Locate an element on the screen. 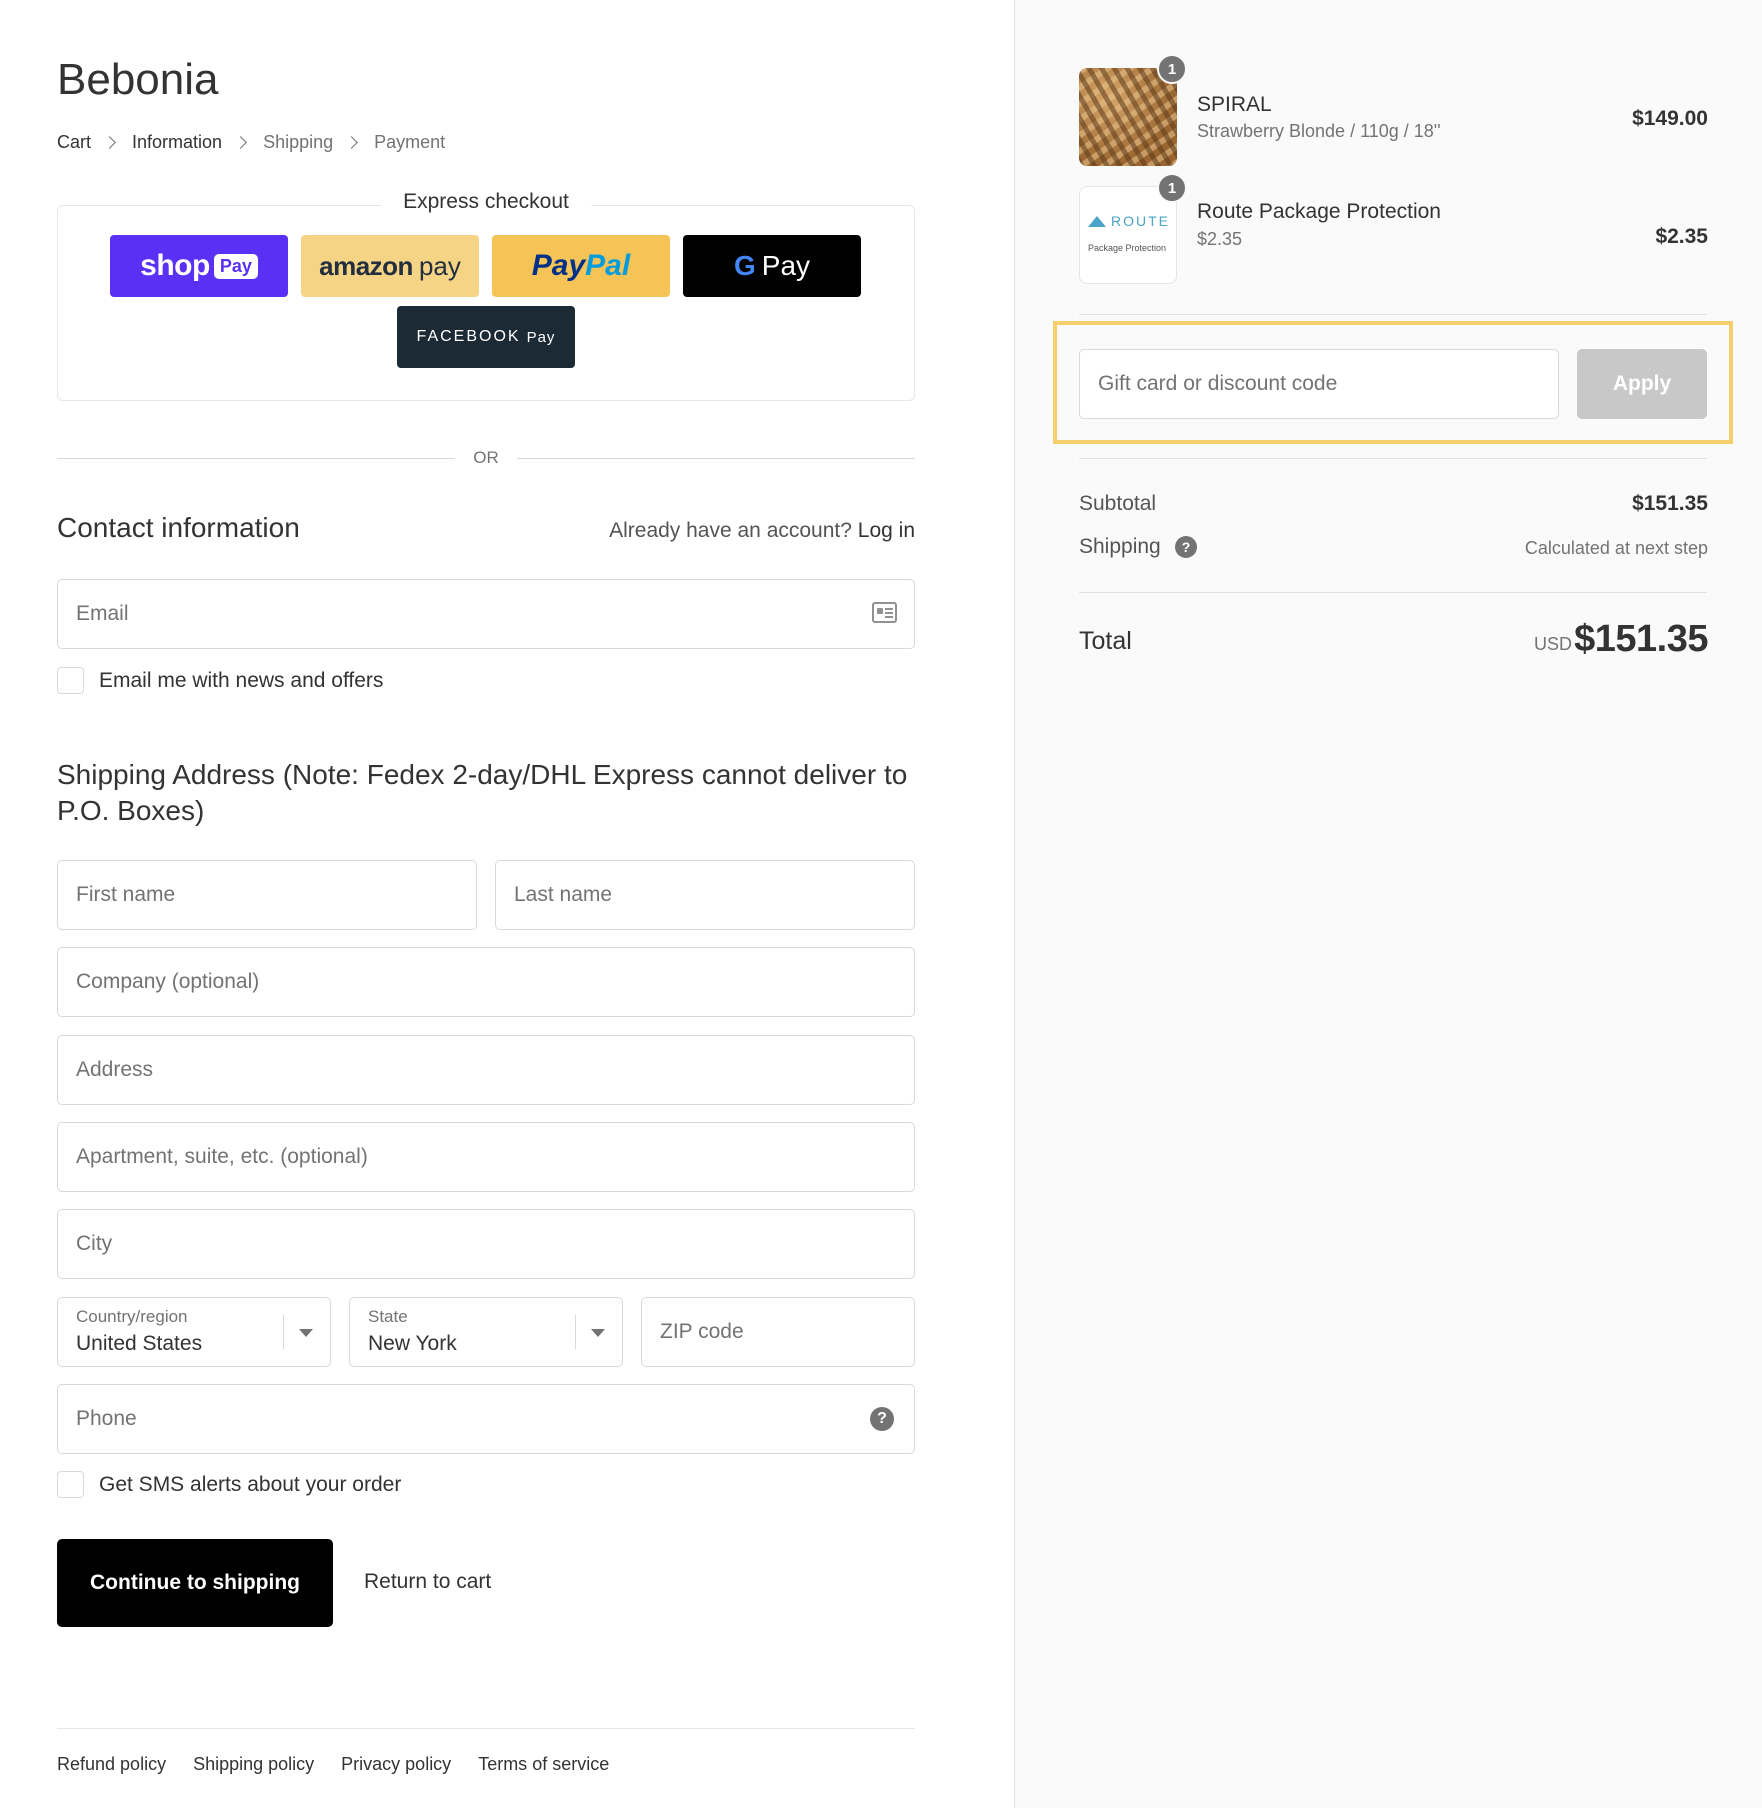 Image resolution: width=1762 pixels, height=1808 pixels. news-checkbox-row: Email me with news and offers is located at coordinates (220, 680).